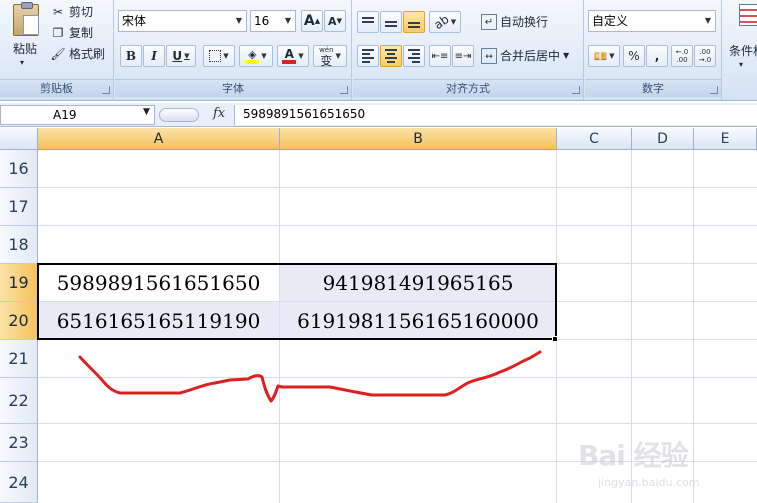 The image size is (757, 503). What do you see at coordinates (310, 376) in the screenshot?
I see `red-annotation-mark` at bounding box center [310, 376].